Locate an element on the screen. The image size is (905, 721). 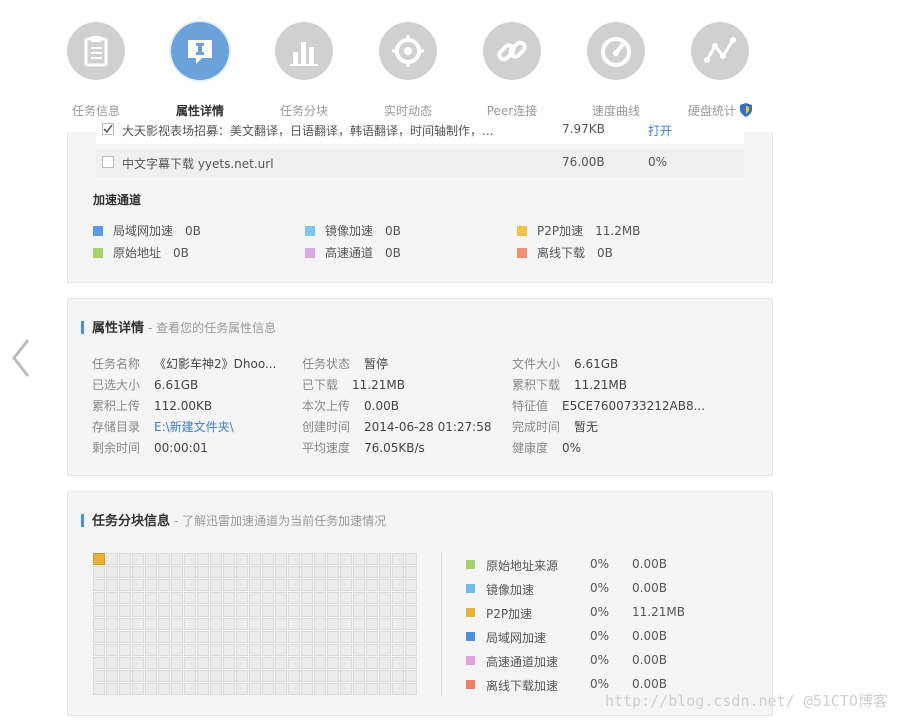
property-label: 完成时间 is located at coordinates (536, 427).